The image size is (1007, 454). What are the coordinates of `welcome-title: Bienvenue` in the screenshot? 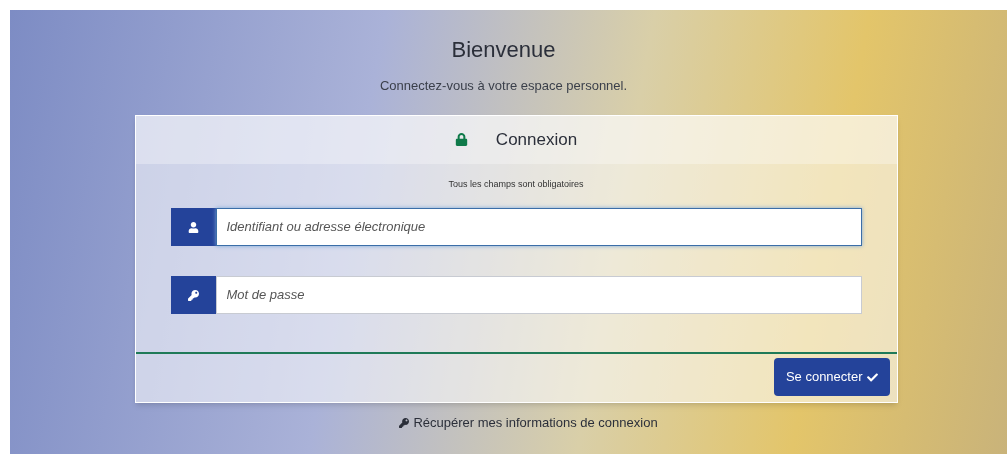 It's located at (503, 50).